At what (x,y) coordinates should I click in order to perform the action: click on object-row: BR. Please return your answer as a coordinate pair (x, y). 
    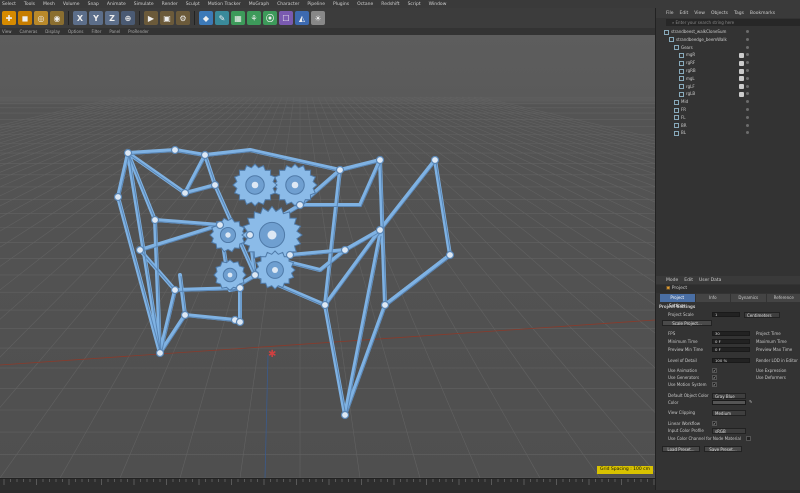
    Looking at the image, I should click on (728, 126).